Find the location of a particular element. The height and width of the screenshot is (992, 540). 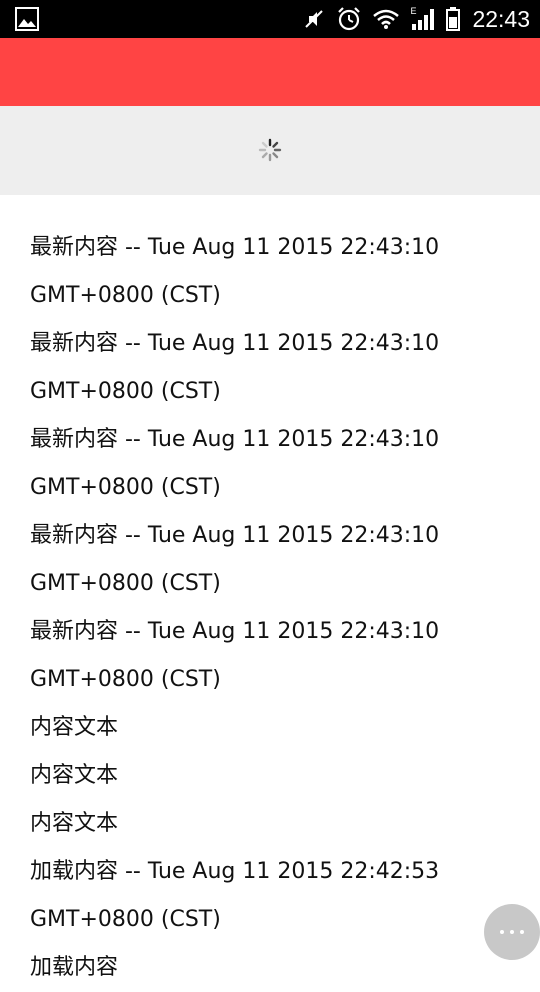

more-dots-icon is located at coordinates (502, 932).